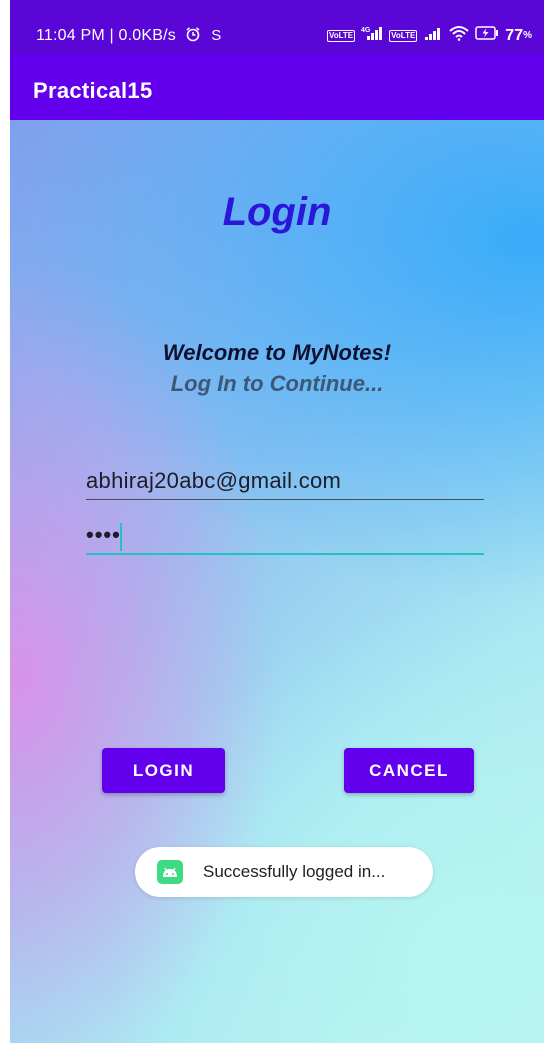 The width and height of the screenshot is (548, 1043). What do you see at coordinates (103, 534) in the screenshot?
I see `password-value: ••••` at bounding box center [103, 534].